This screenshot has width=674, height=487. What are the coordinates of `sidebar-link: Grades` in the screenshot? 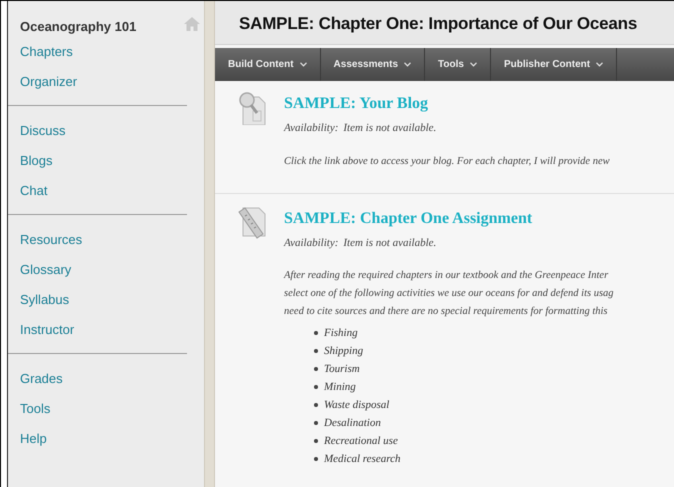 It's located at (41, 379).